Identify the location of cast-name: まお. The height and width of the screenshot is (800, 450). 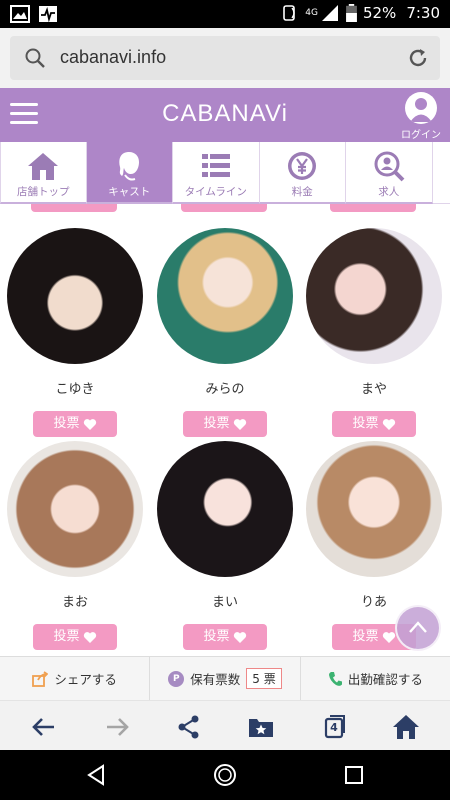
(74, 602).